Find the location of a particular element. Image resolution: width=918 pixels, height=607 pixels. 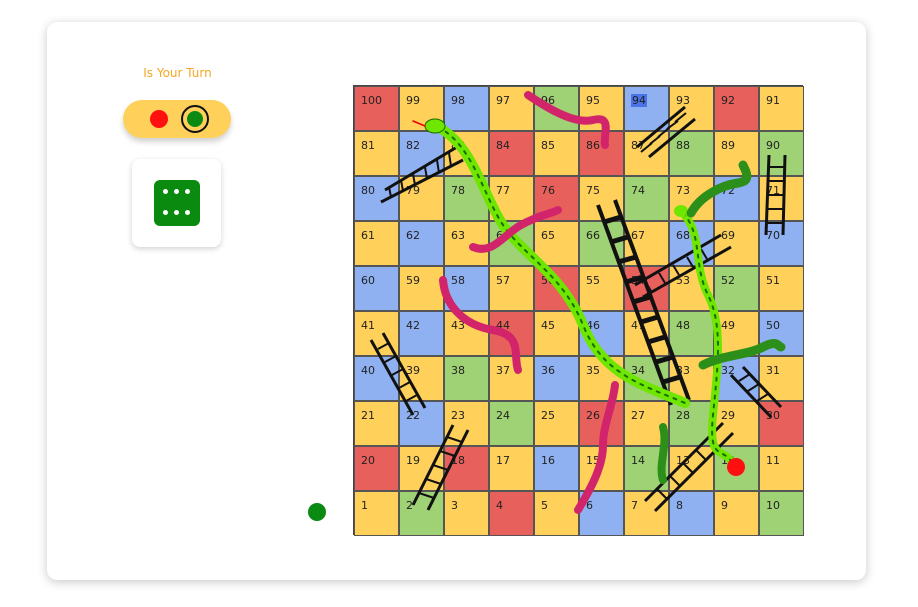

turn-indicator-text: Is Your Turn is located at coordinates (177, 73).